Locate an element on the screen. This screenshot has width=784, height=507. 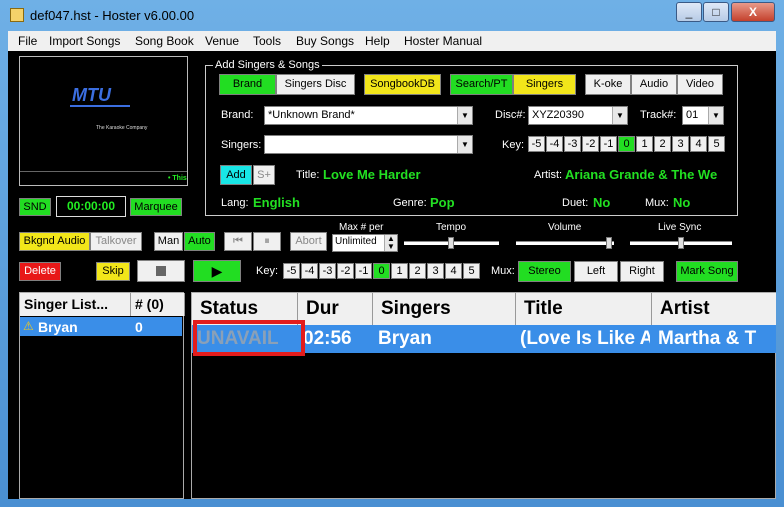
talkover-button: Talkover is located at coordinates (116, 241).